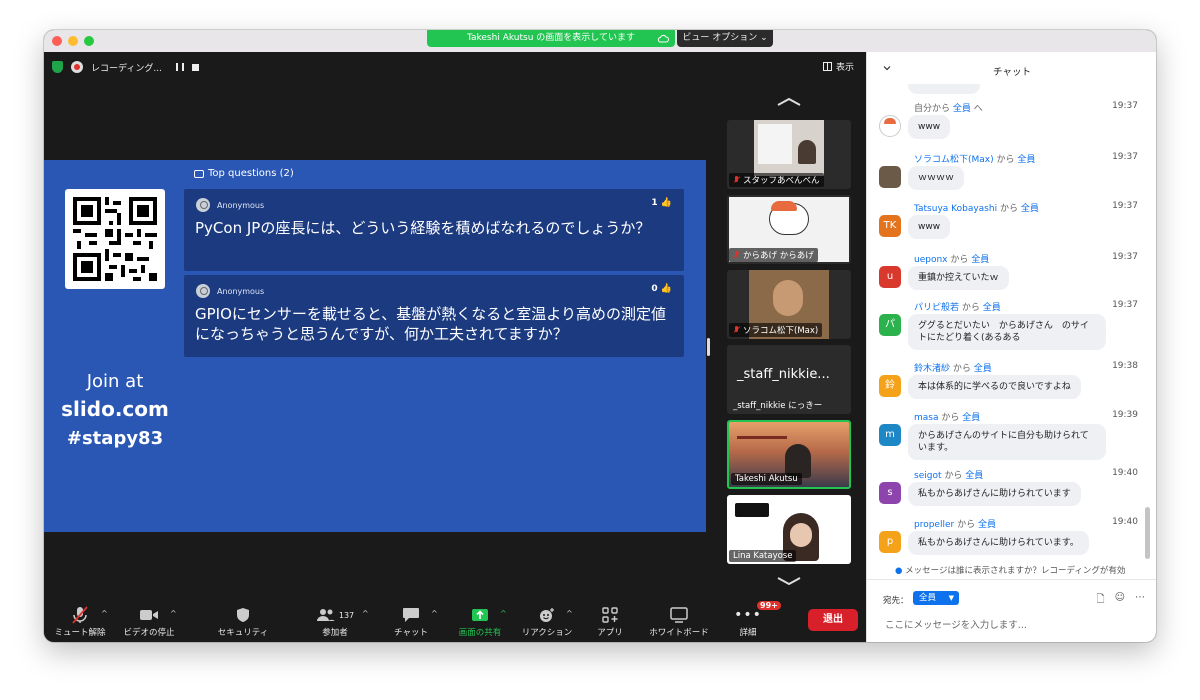  Describe the element at coordinates (503, 613) in the screenshot. I see `share-options-caret-icon: ^` at that location.